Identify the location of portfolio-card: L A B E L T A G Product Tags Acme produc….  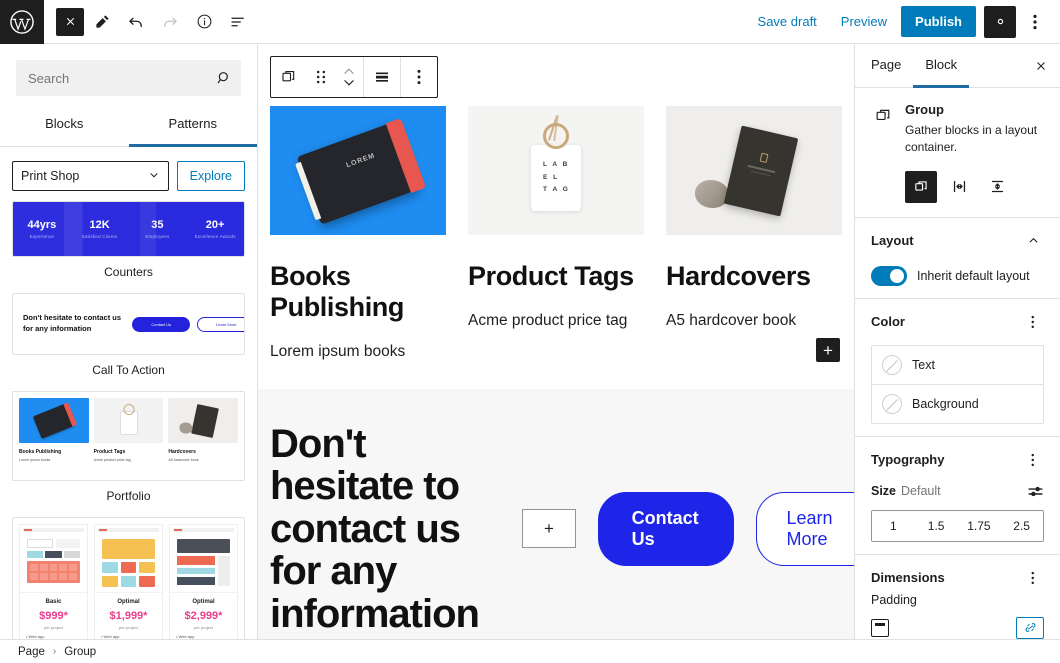
(556, 233).